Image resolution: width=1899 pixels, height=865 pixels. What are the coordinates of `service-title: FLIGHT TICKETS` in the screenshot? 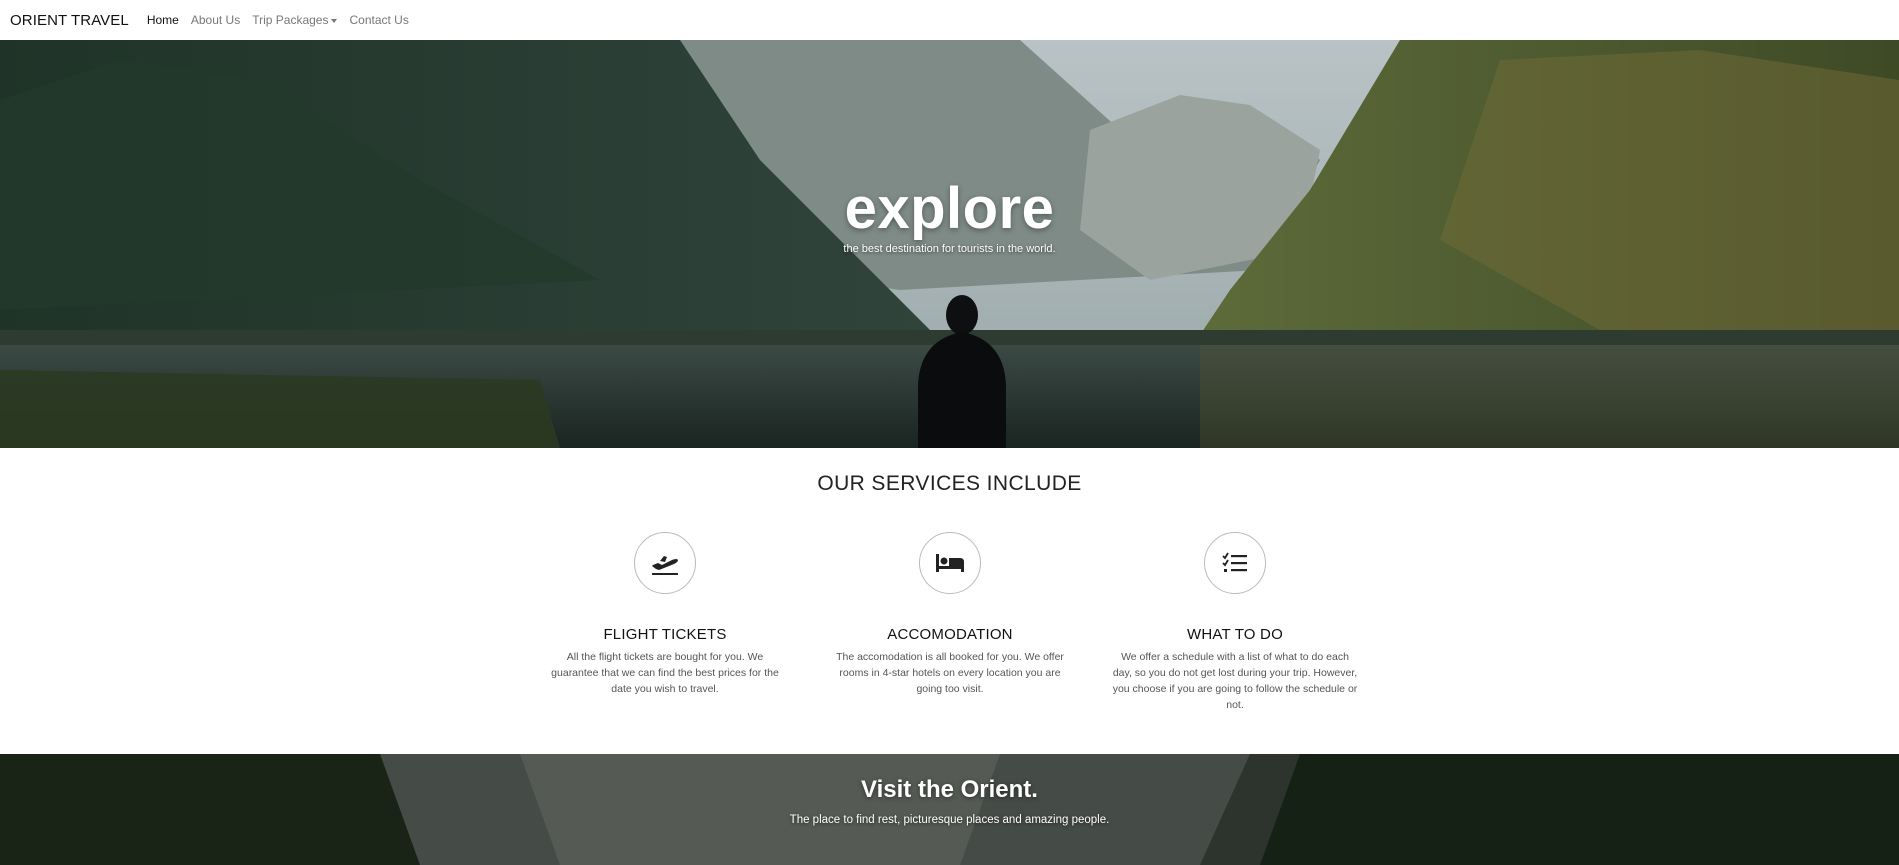 It's located at (665, 634).